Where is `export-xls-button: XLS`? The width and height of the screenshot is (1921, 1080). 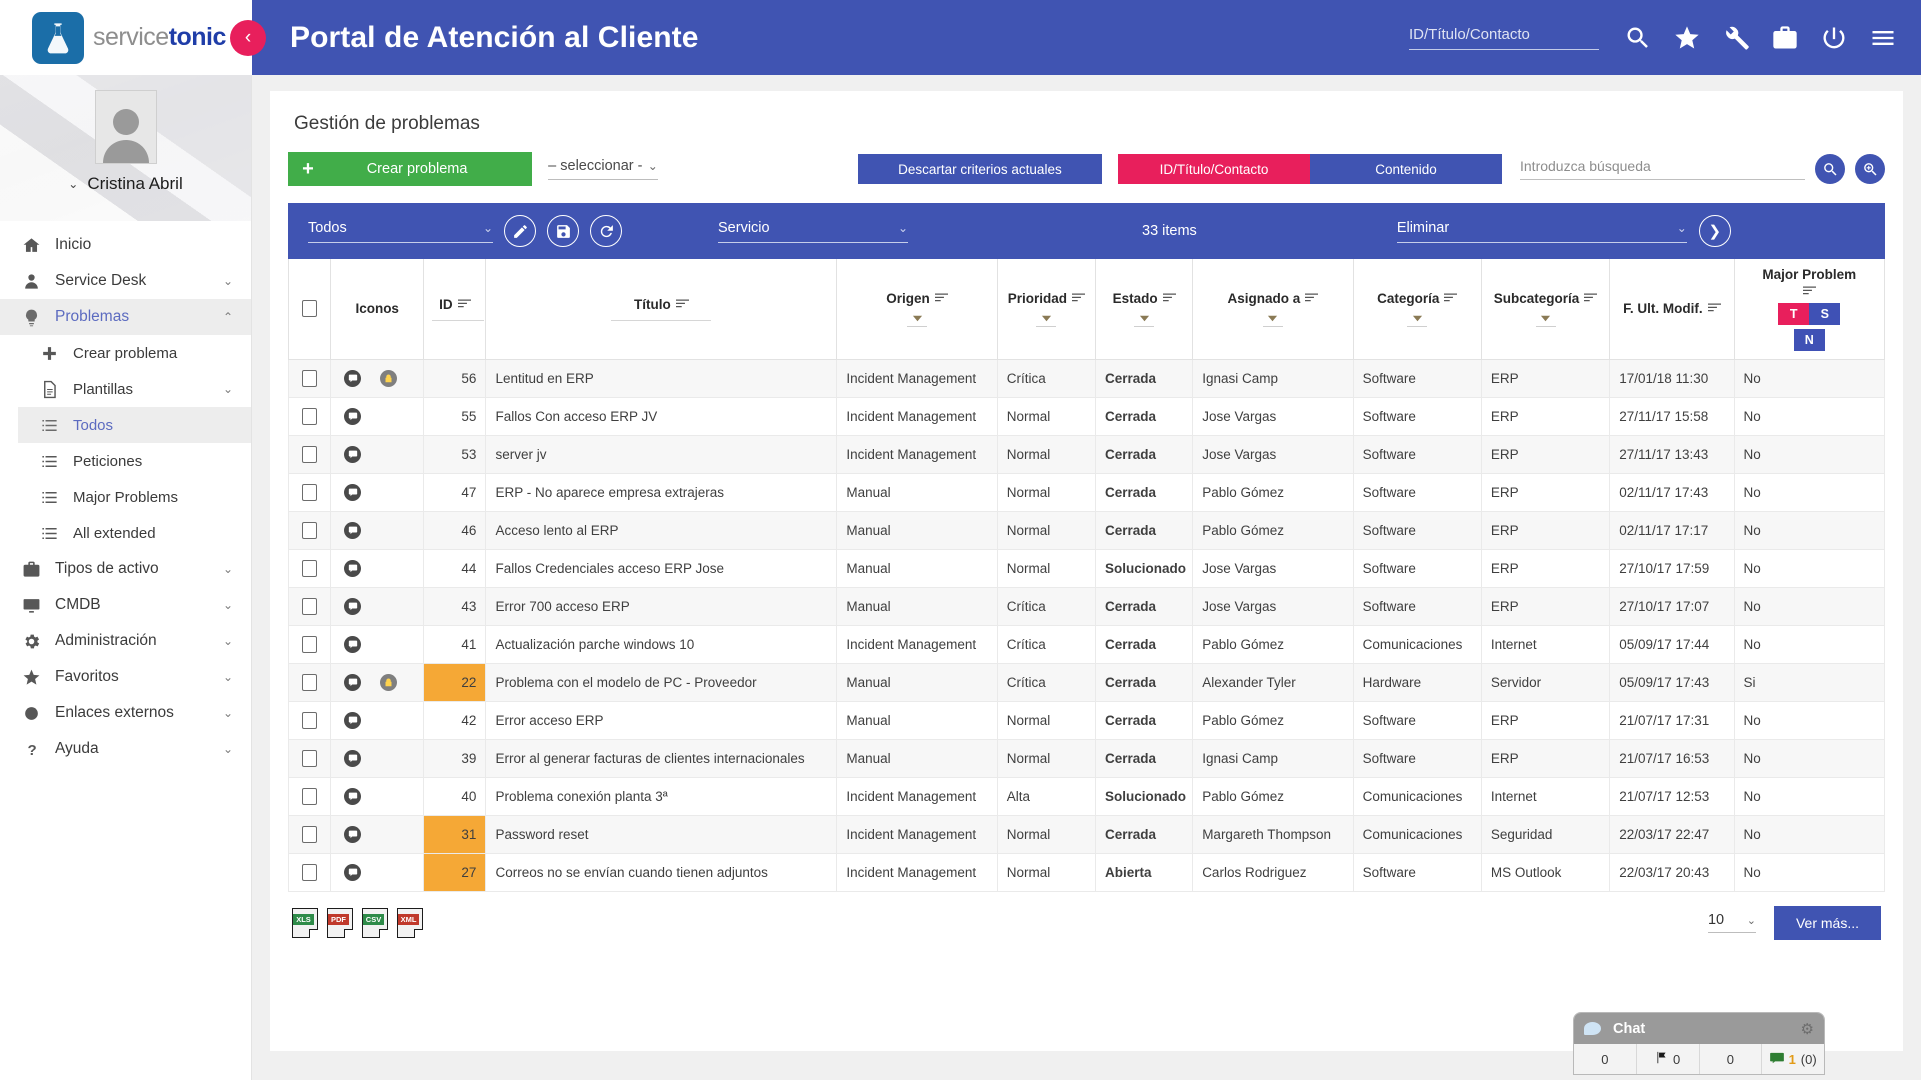 export-xls-button: XLS is located at coordinates (305, 922).